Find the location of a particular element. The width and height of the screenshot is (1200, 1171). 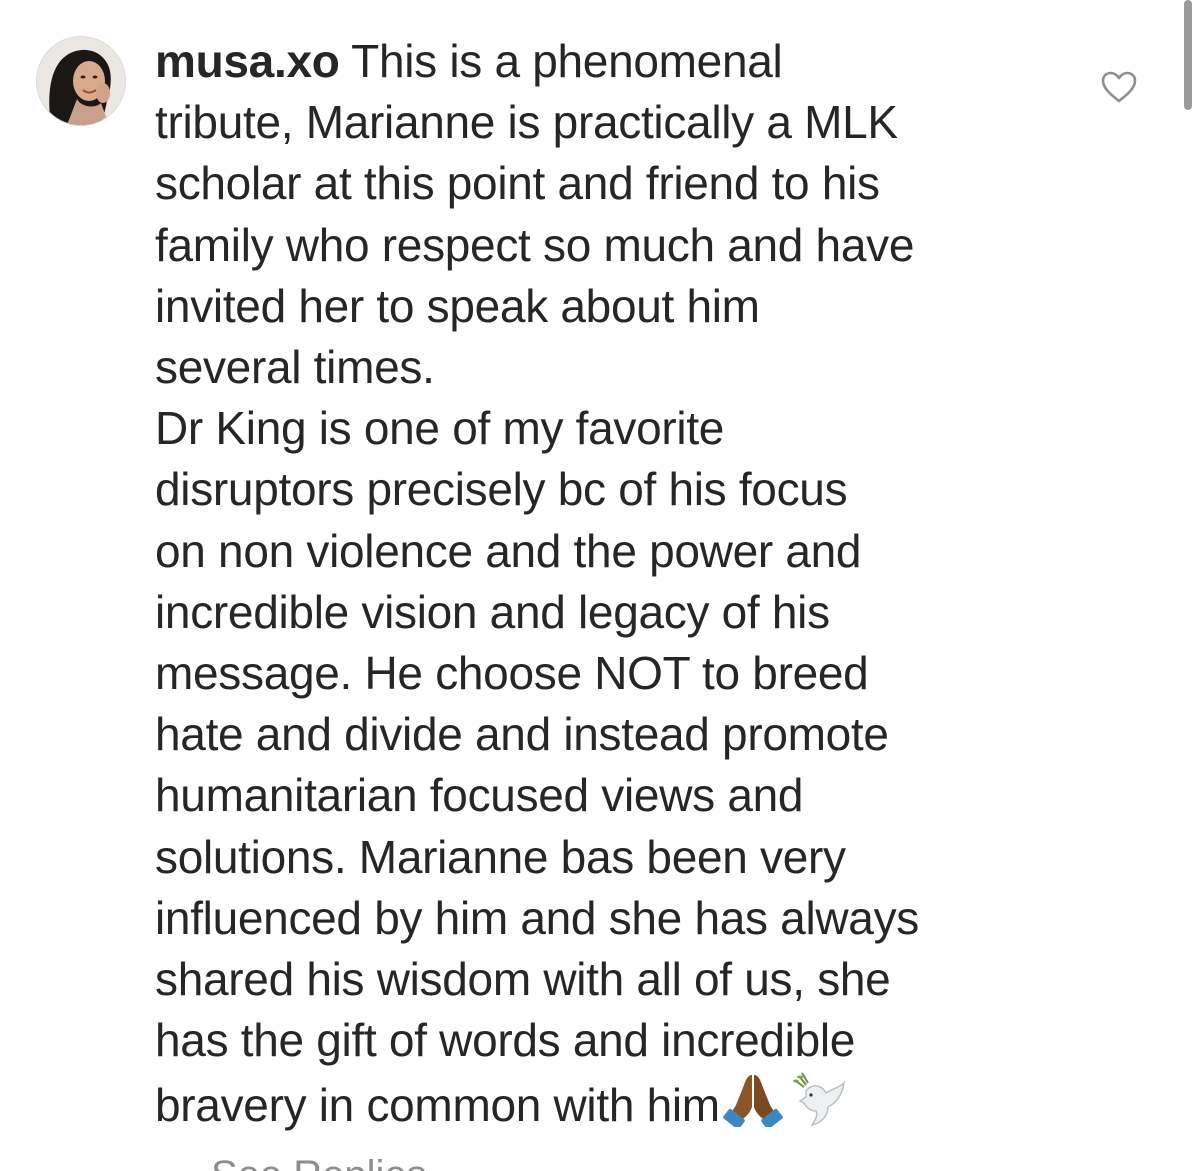

comment-line: hate and divide and instead promote is located at coordinates (522, 734).